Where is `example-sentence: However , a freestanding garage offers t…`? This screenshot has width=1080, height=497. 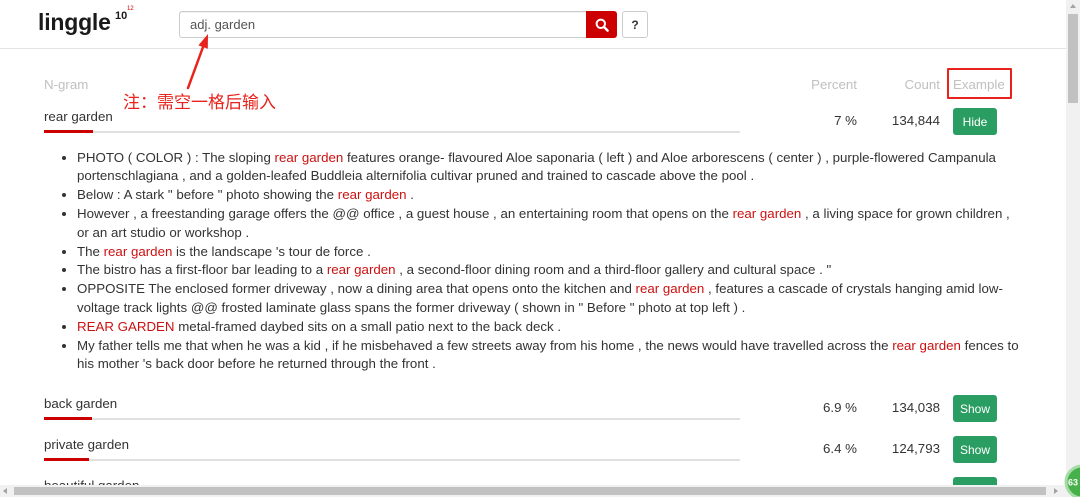 example-sentence: However , a freestanding garage offers t… is located at coordinates (549, 224).